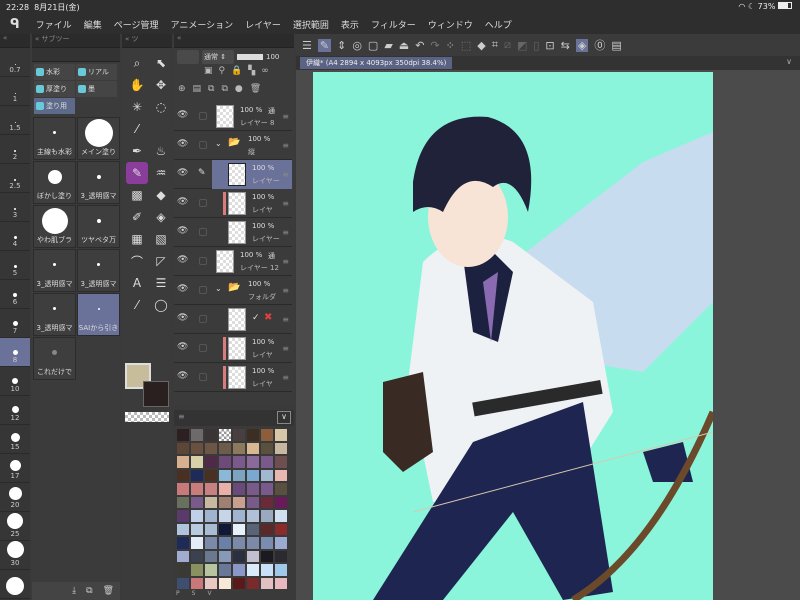  What do you see at coordinates (137, 283) in the screenshot?
I see `text-icon: A` at bounding box center [137, 283].